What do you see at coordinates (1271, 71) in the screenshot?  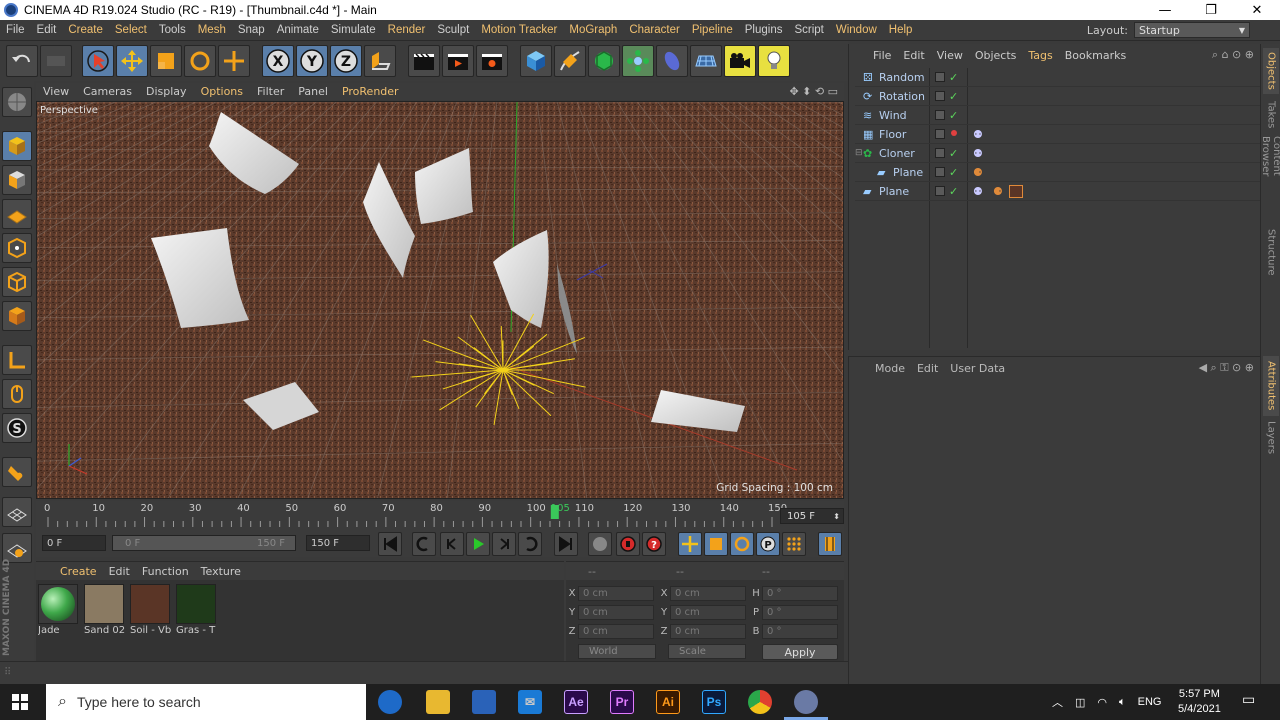 I see `tab-objects: Objects` at bounding box center [1271, 71].